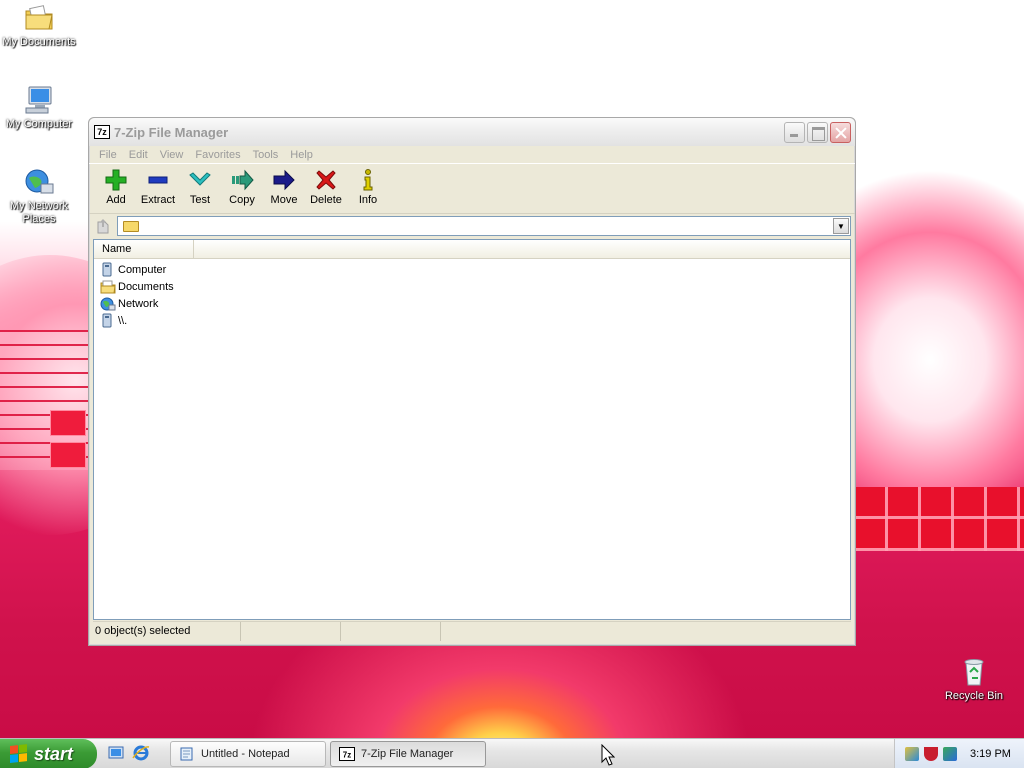 The height and width of the screenshot is (768, 1024). I want to click on desktop-icon-label: My Computer, so click(39, 124).